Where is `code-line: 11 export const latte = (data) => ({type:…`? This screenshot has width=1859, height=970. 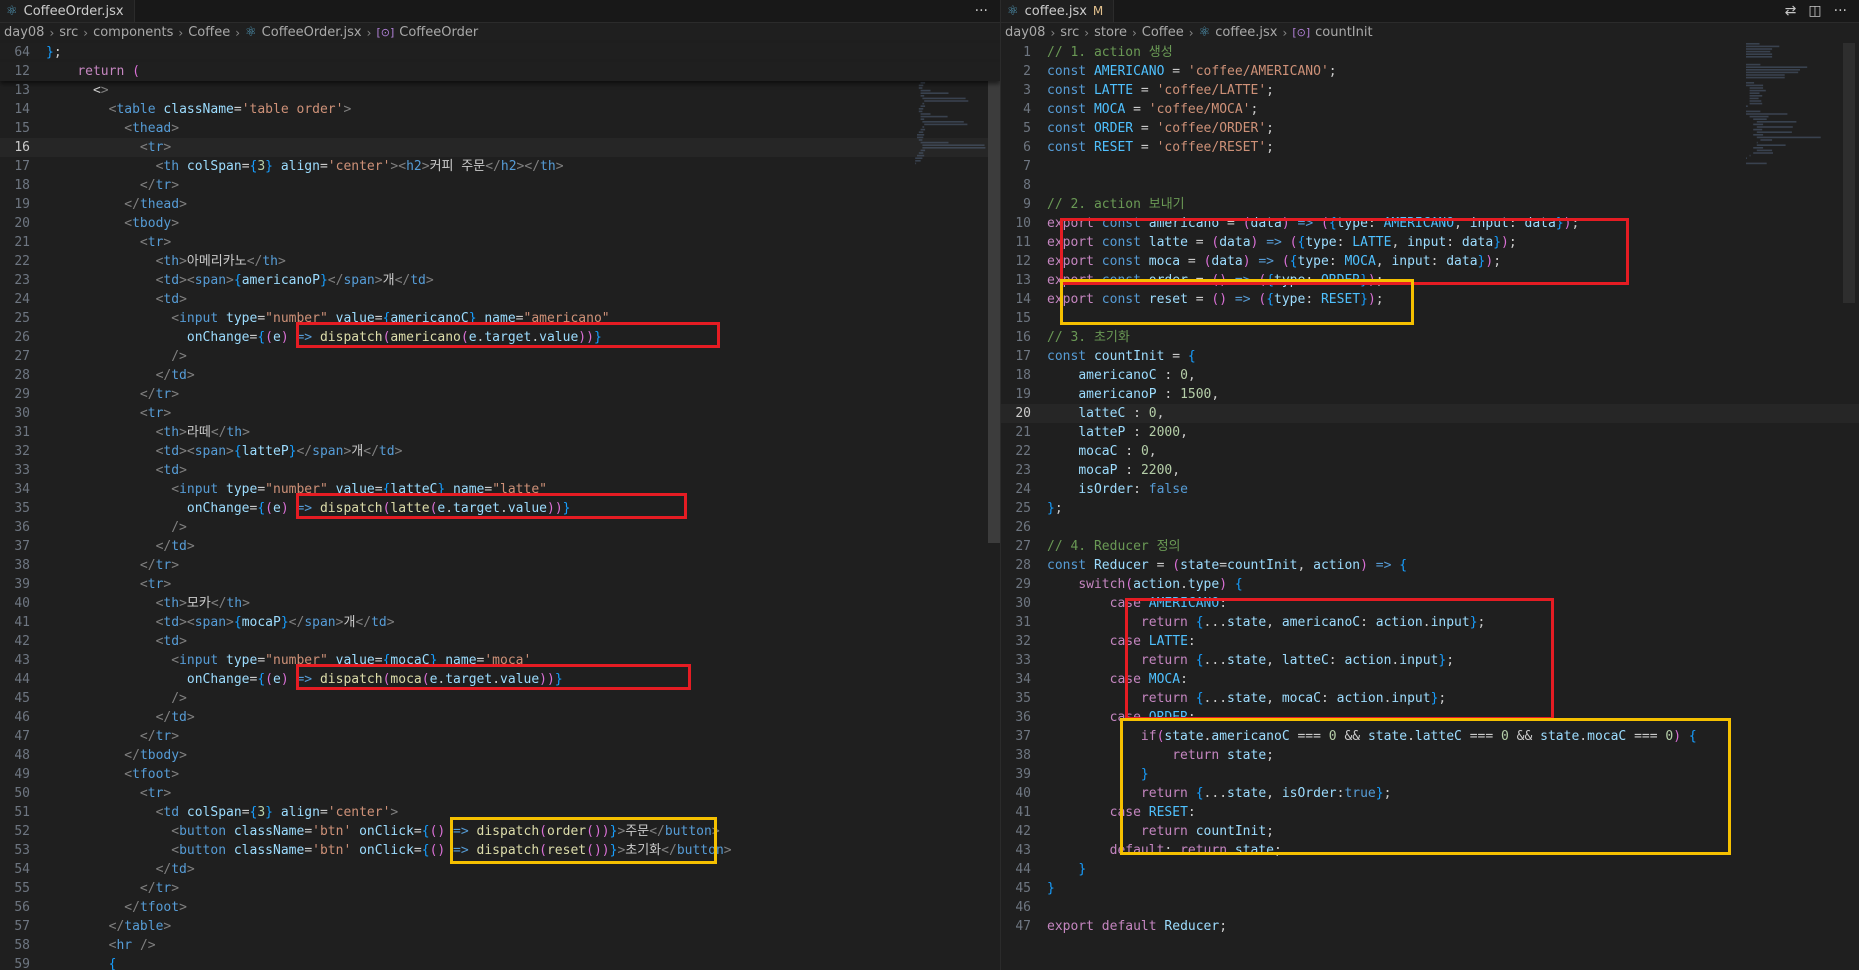
code-line: 11 export const latte = (data) => ({type:… is located at coordinates (1430, 242).